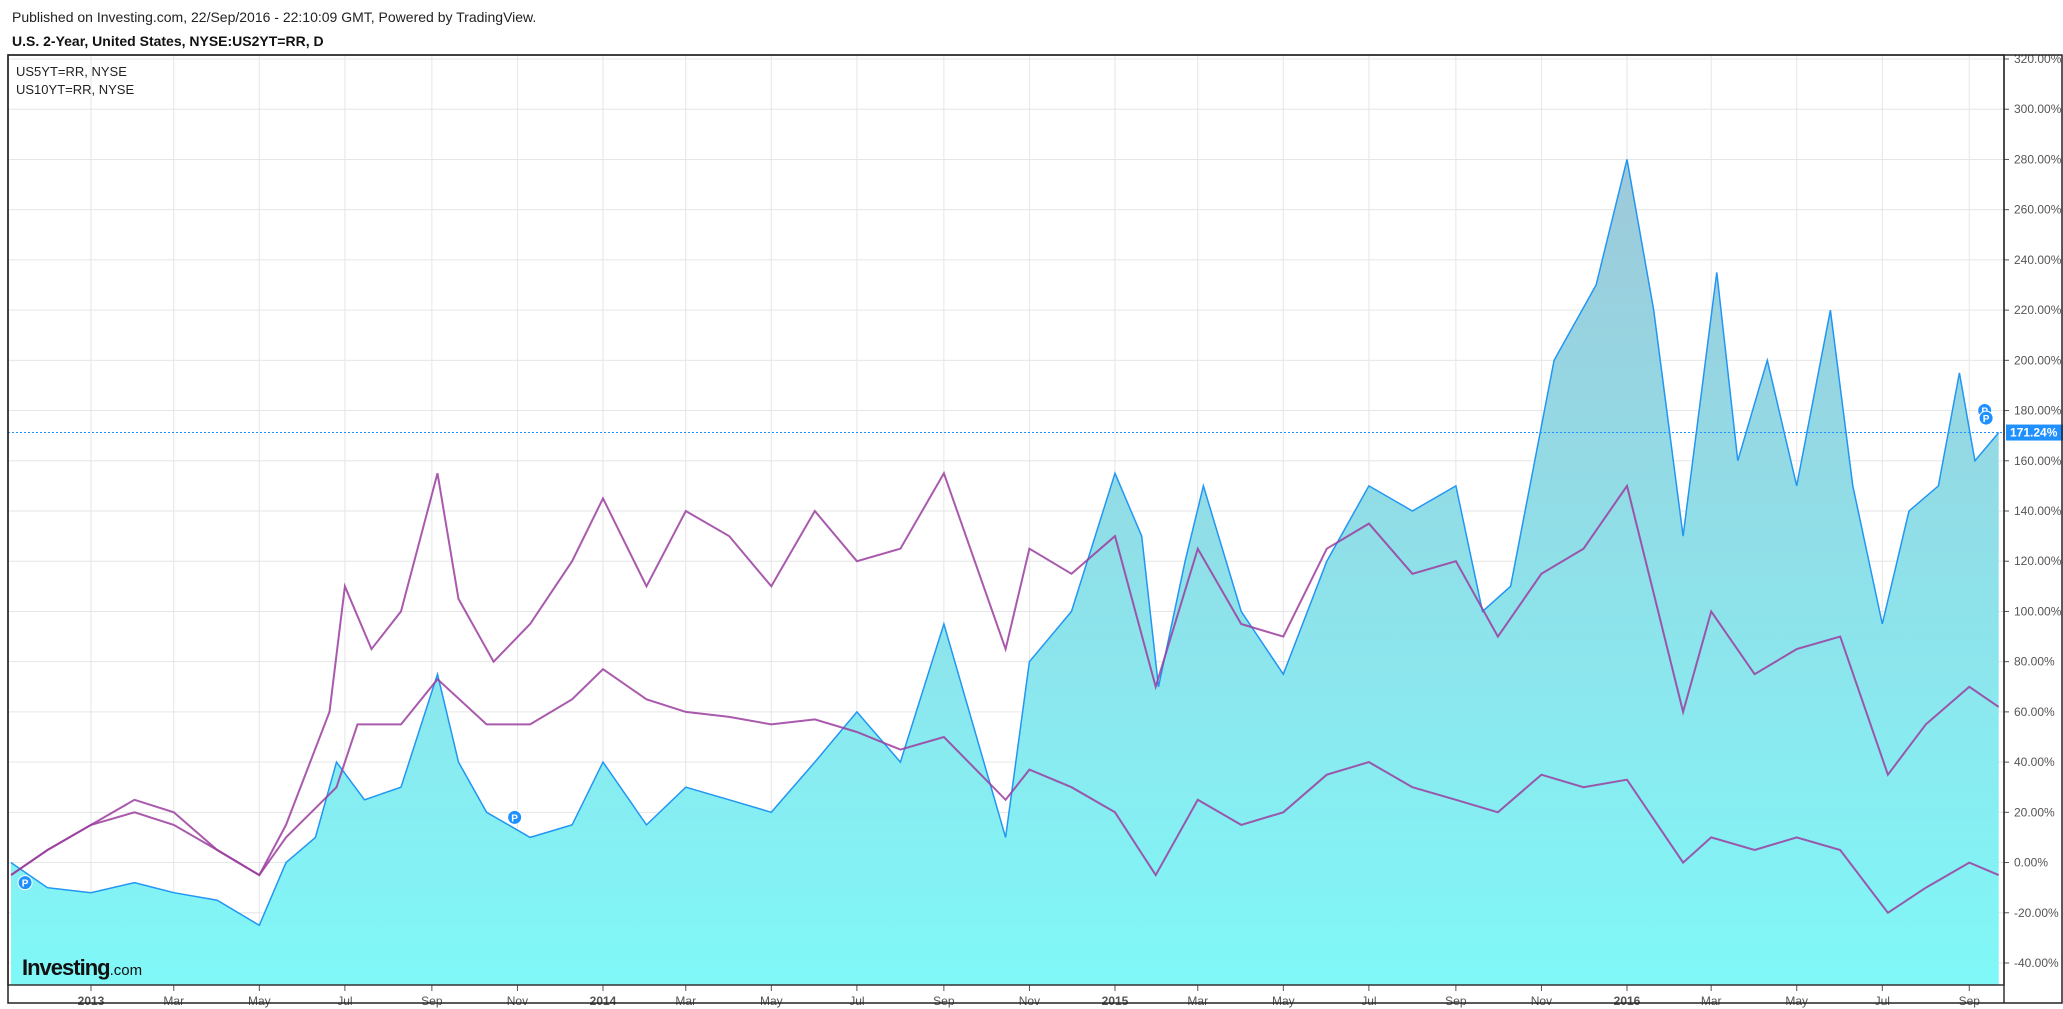 This screenshot has width=2063, height=1009. Describe the element at coordinates (2034, 712) in the screenshot. I see `y-tick-label: 60.00%` at that location.